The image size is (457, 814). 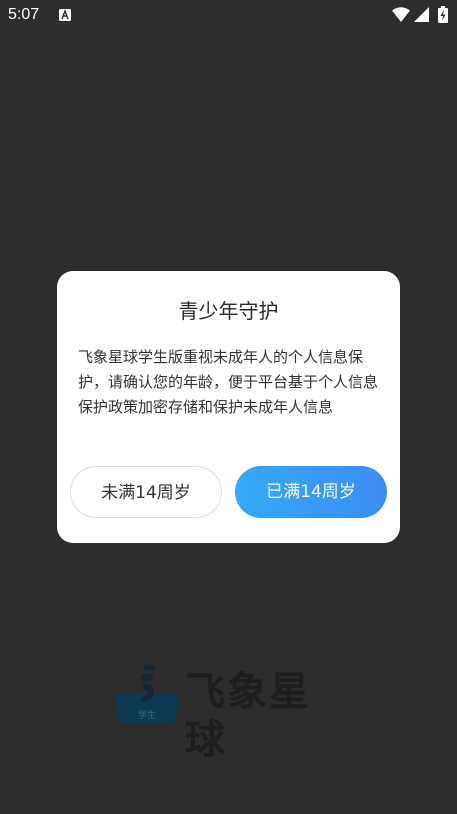 I want to click on wifi-icon, so click(x=401, y=14).